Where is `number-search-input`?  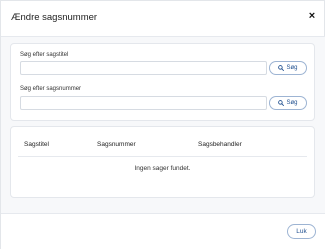
number-search-input is located at coordinates (143, 103).